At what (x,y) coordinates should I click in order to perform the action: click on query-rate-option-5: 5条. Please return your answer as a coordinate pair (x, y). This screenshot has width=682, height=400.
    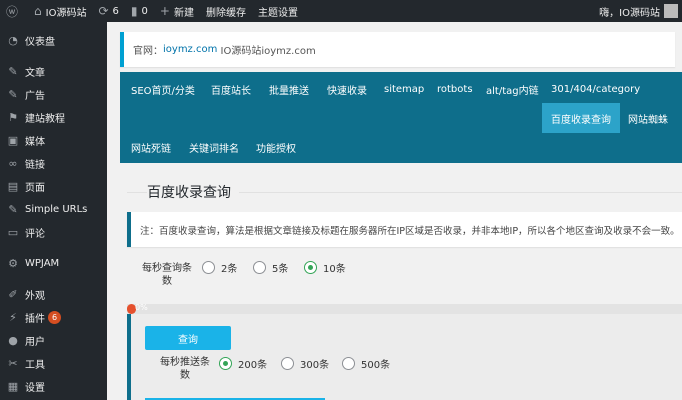
    Looking at the image, I should click on (270, 267).